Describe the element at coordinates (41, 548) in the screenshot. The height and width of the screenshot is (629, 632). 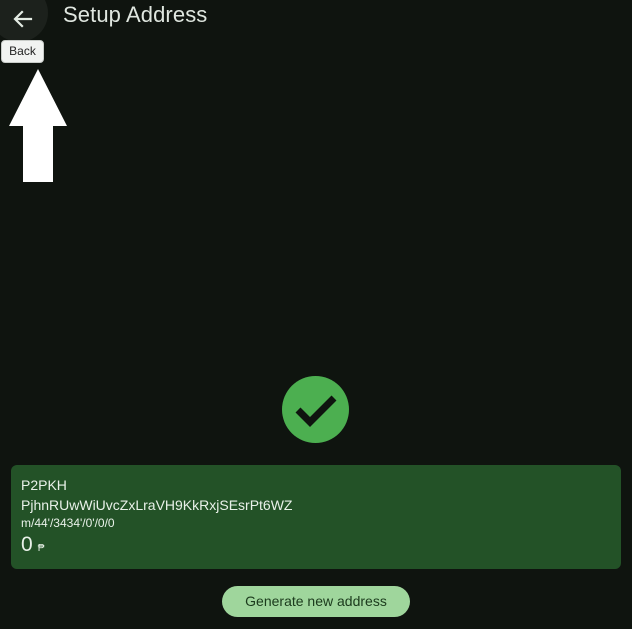
I see `currency-symbol: ₱` at that location.